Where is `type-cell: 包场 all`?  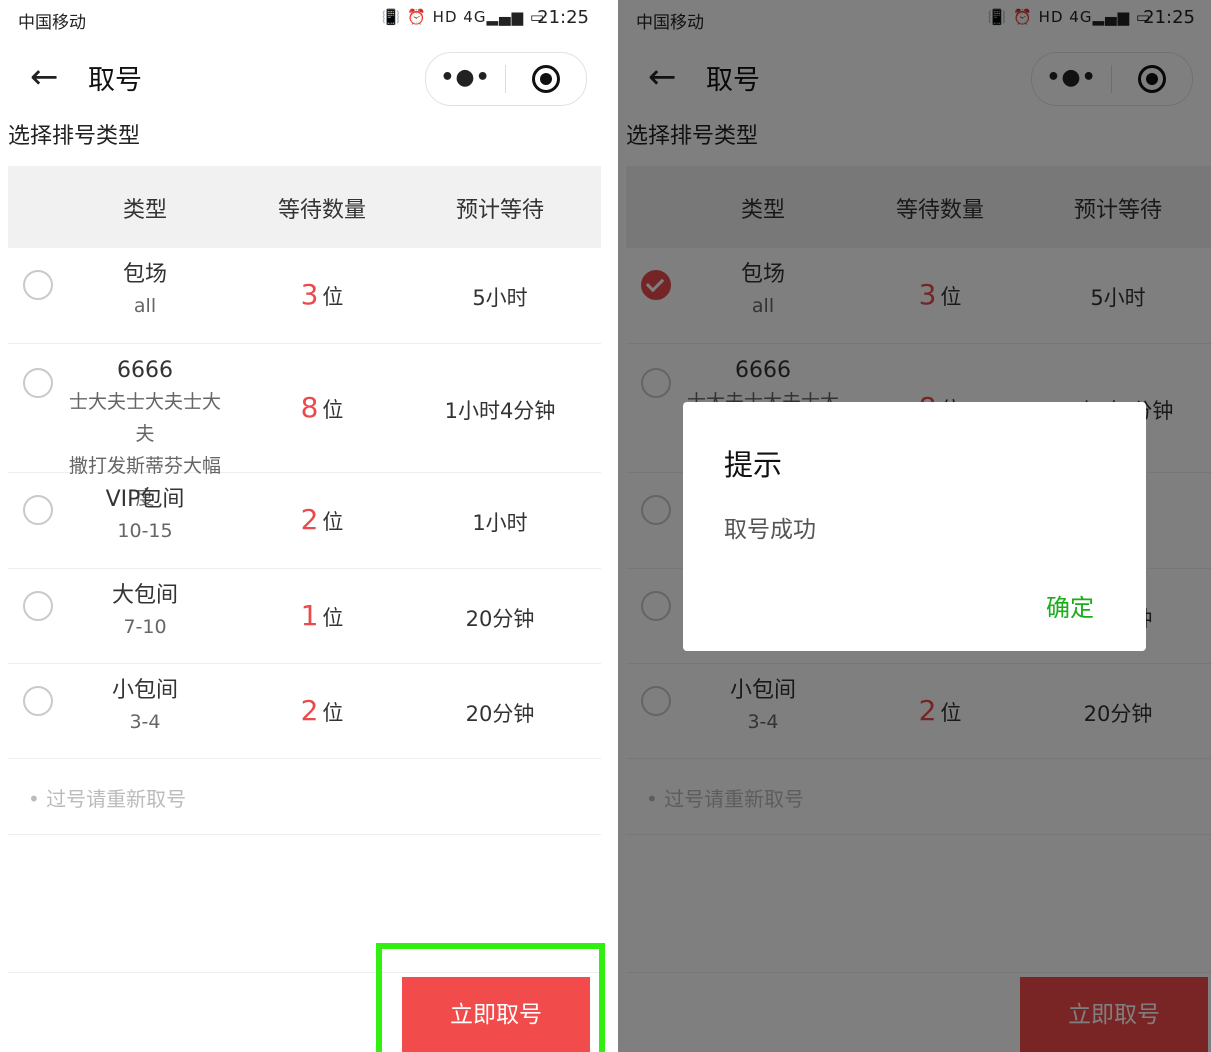
type-cell: 包场 all is located at coordinates (145, 291).